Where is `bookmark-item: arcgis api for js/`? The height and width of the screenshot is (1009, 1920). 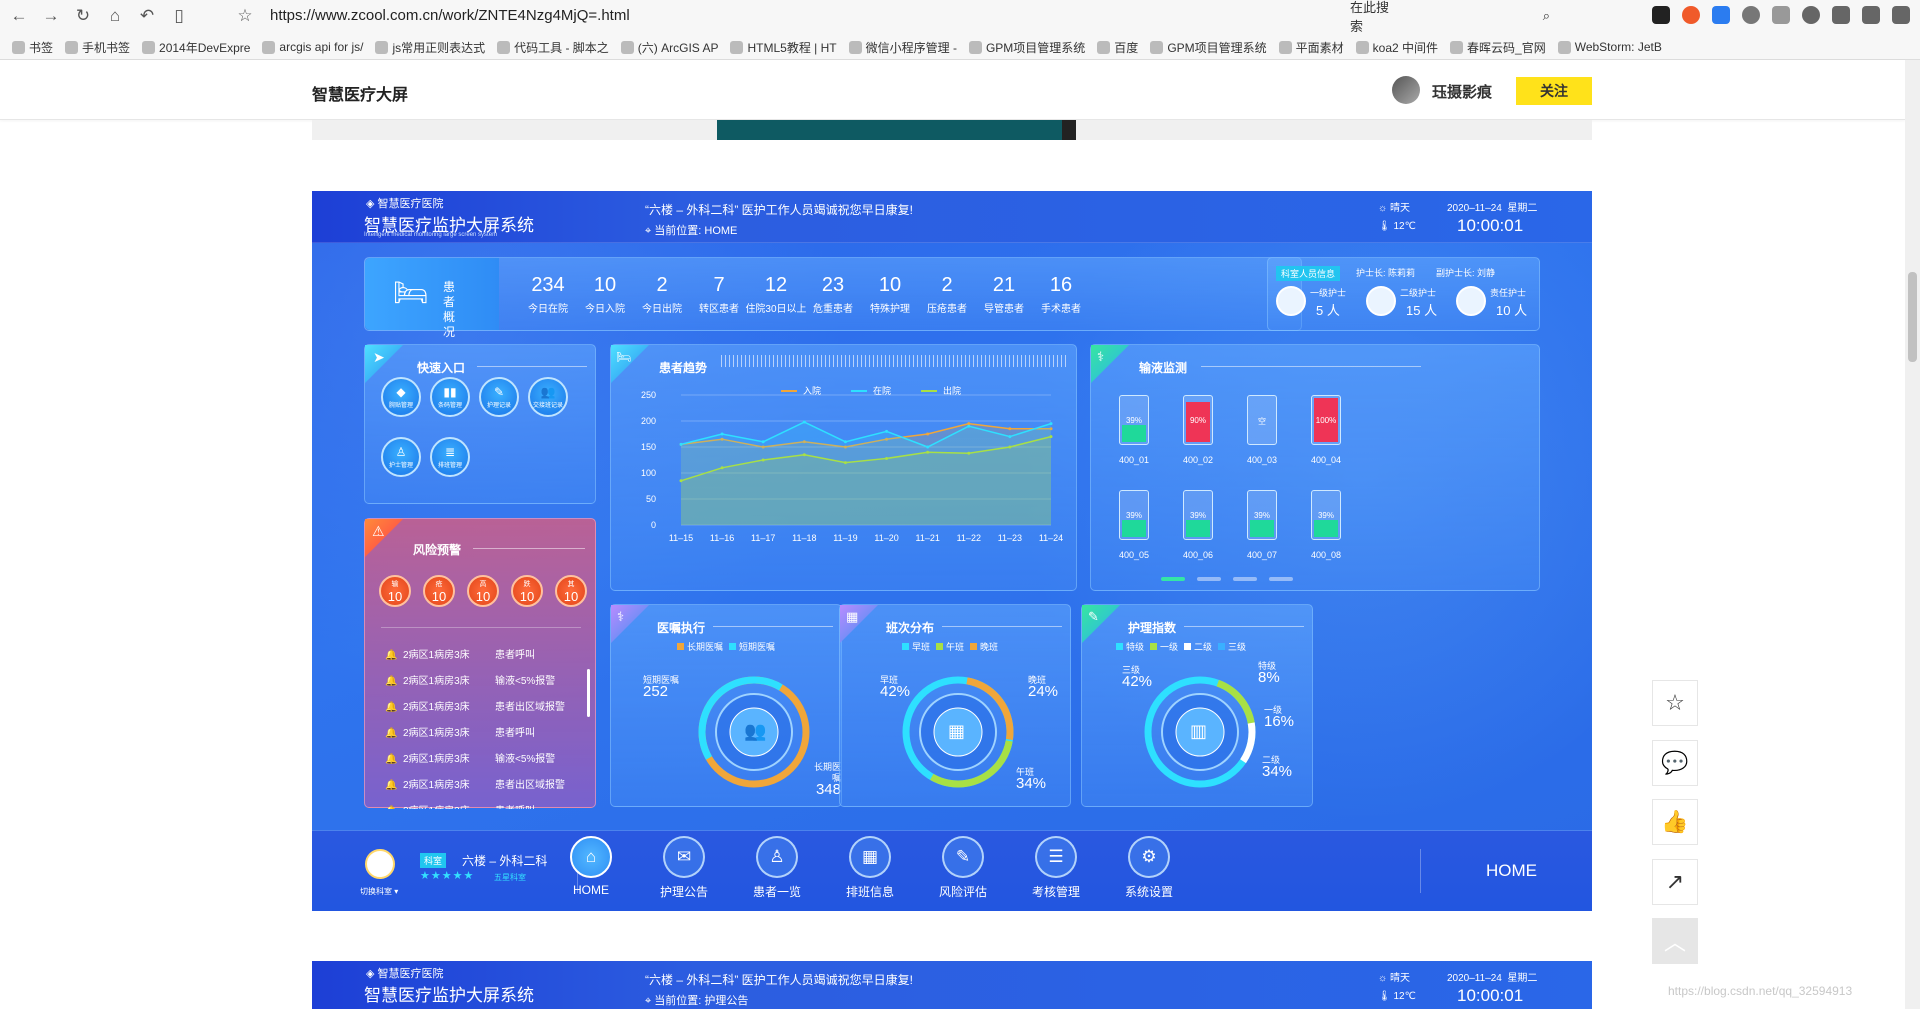
bookmark-item: arcgis api for js/ is located at coordinates (312, 47).